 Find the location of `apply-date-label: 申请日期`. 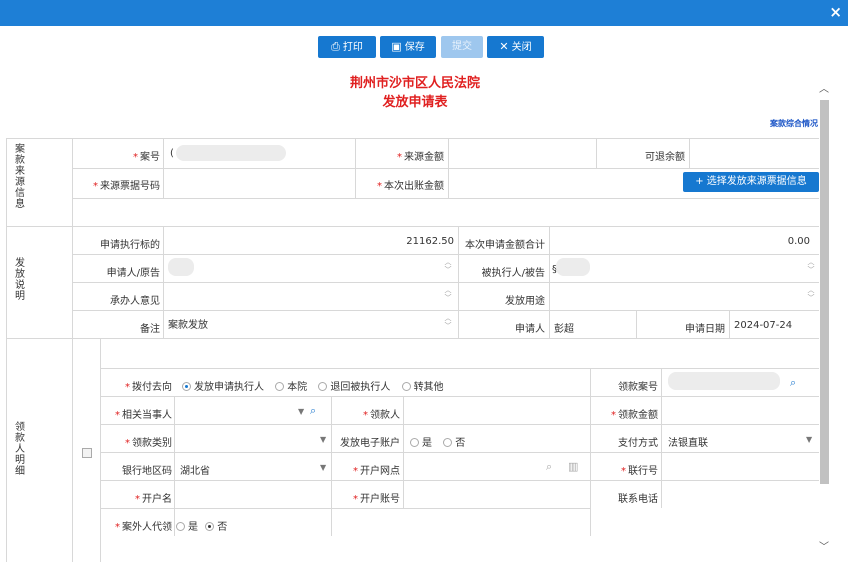

apply-date-label: 申请日期 is located at coordinates (705, 329).